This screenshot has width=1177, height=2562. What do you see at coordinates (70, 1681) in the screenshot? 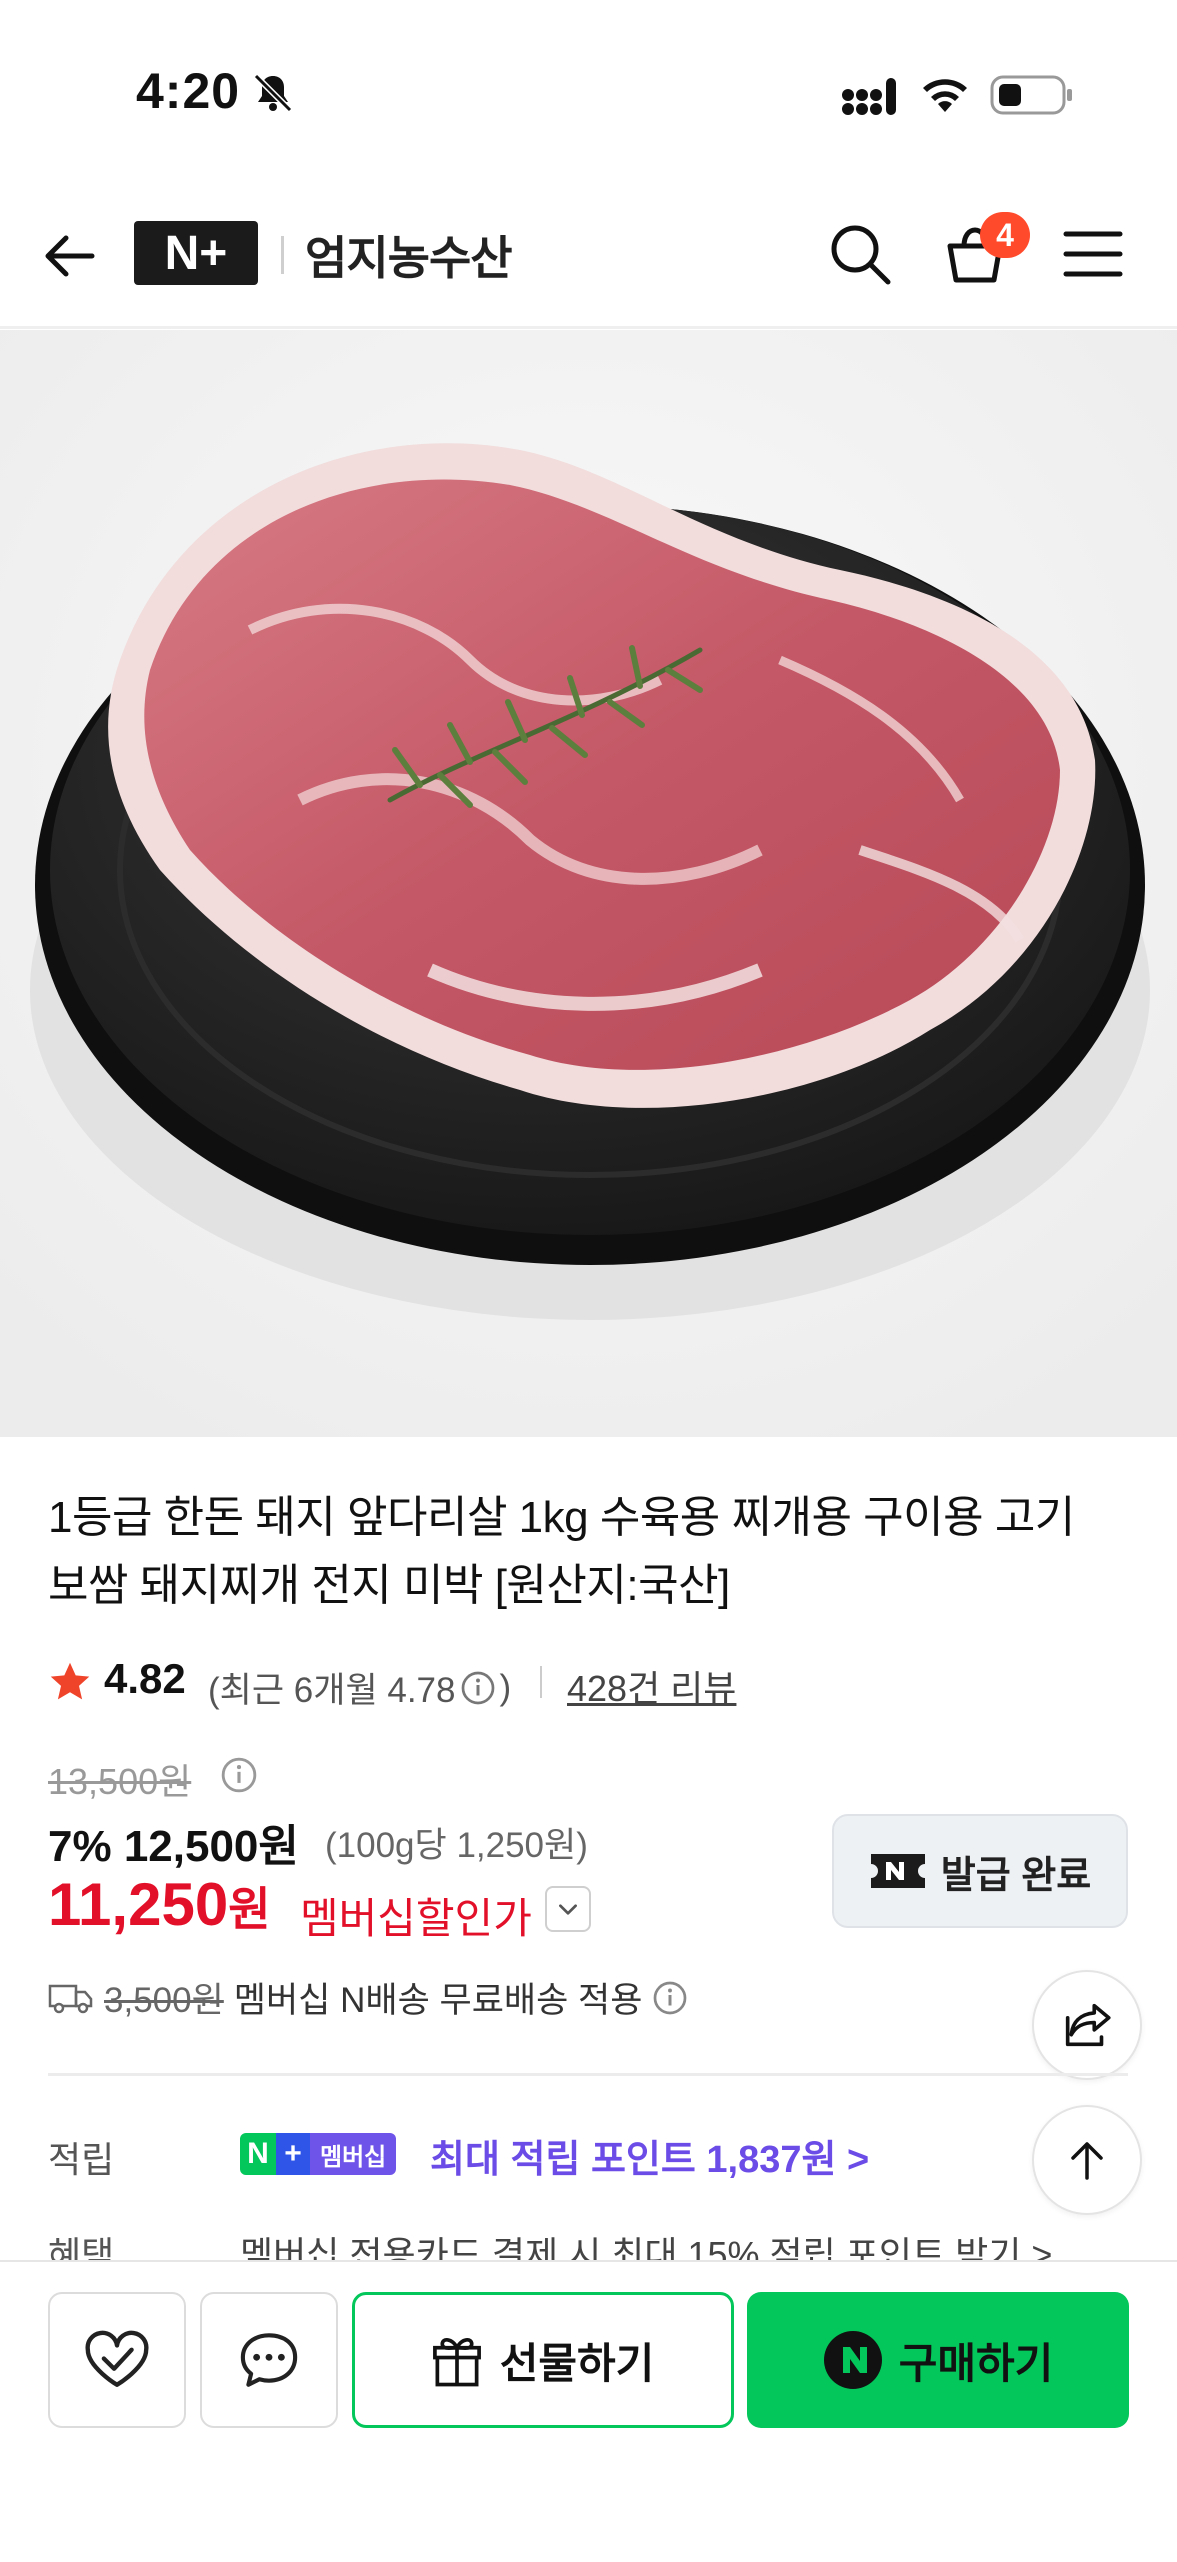
I see `star-icon` at bounding box center [70, 1681].